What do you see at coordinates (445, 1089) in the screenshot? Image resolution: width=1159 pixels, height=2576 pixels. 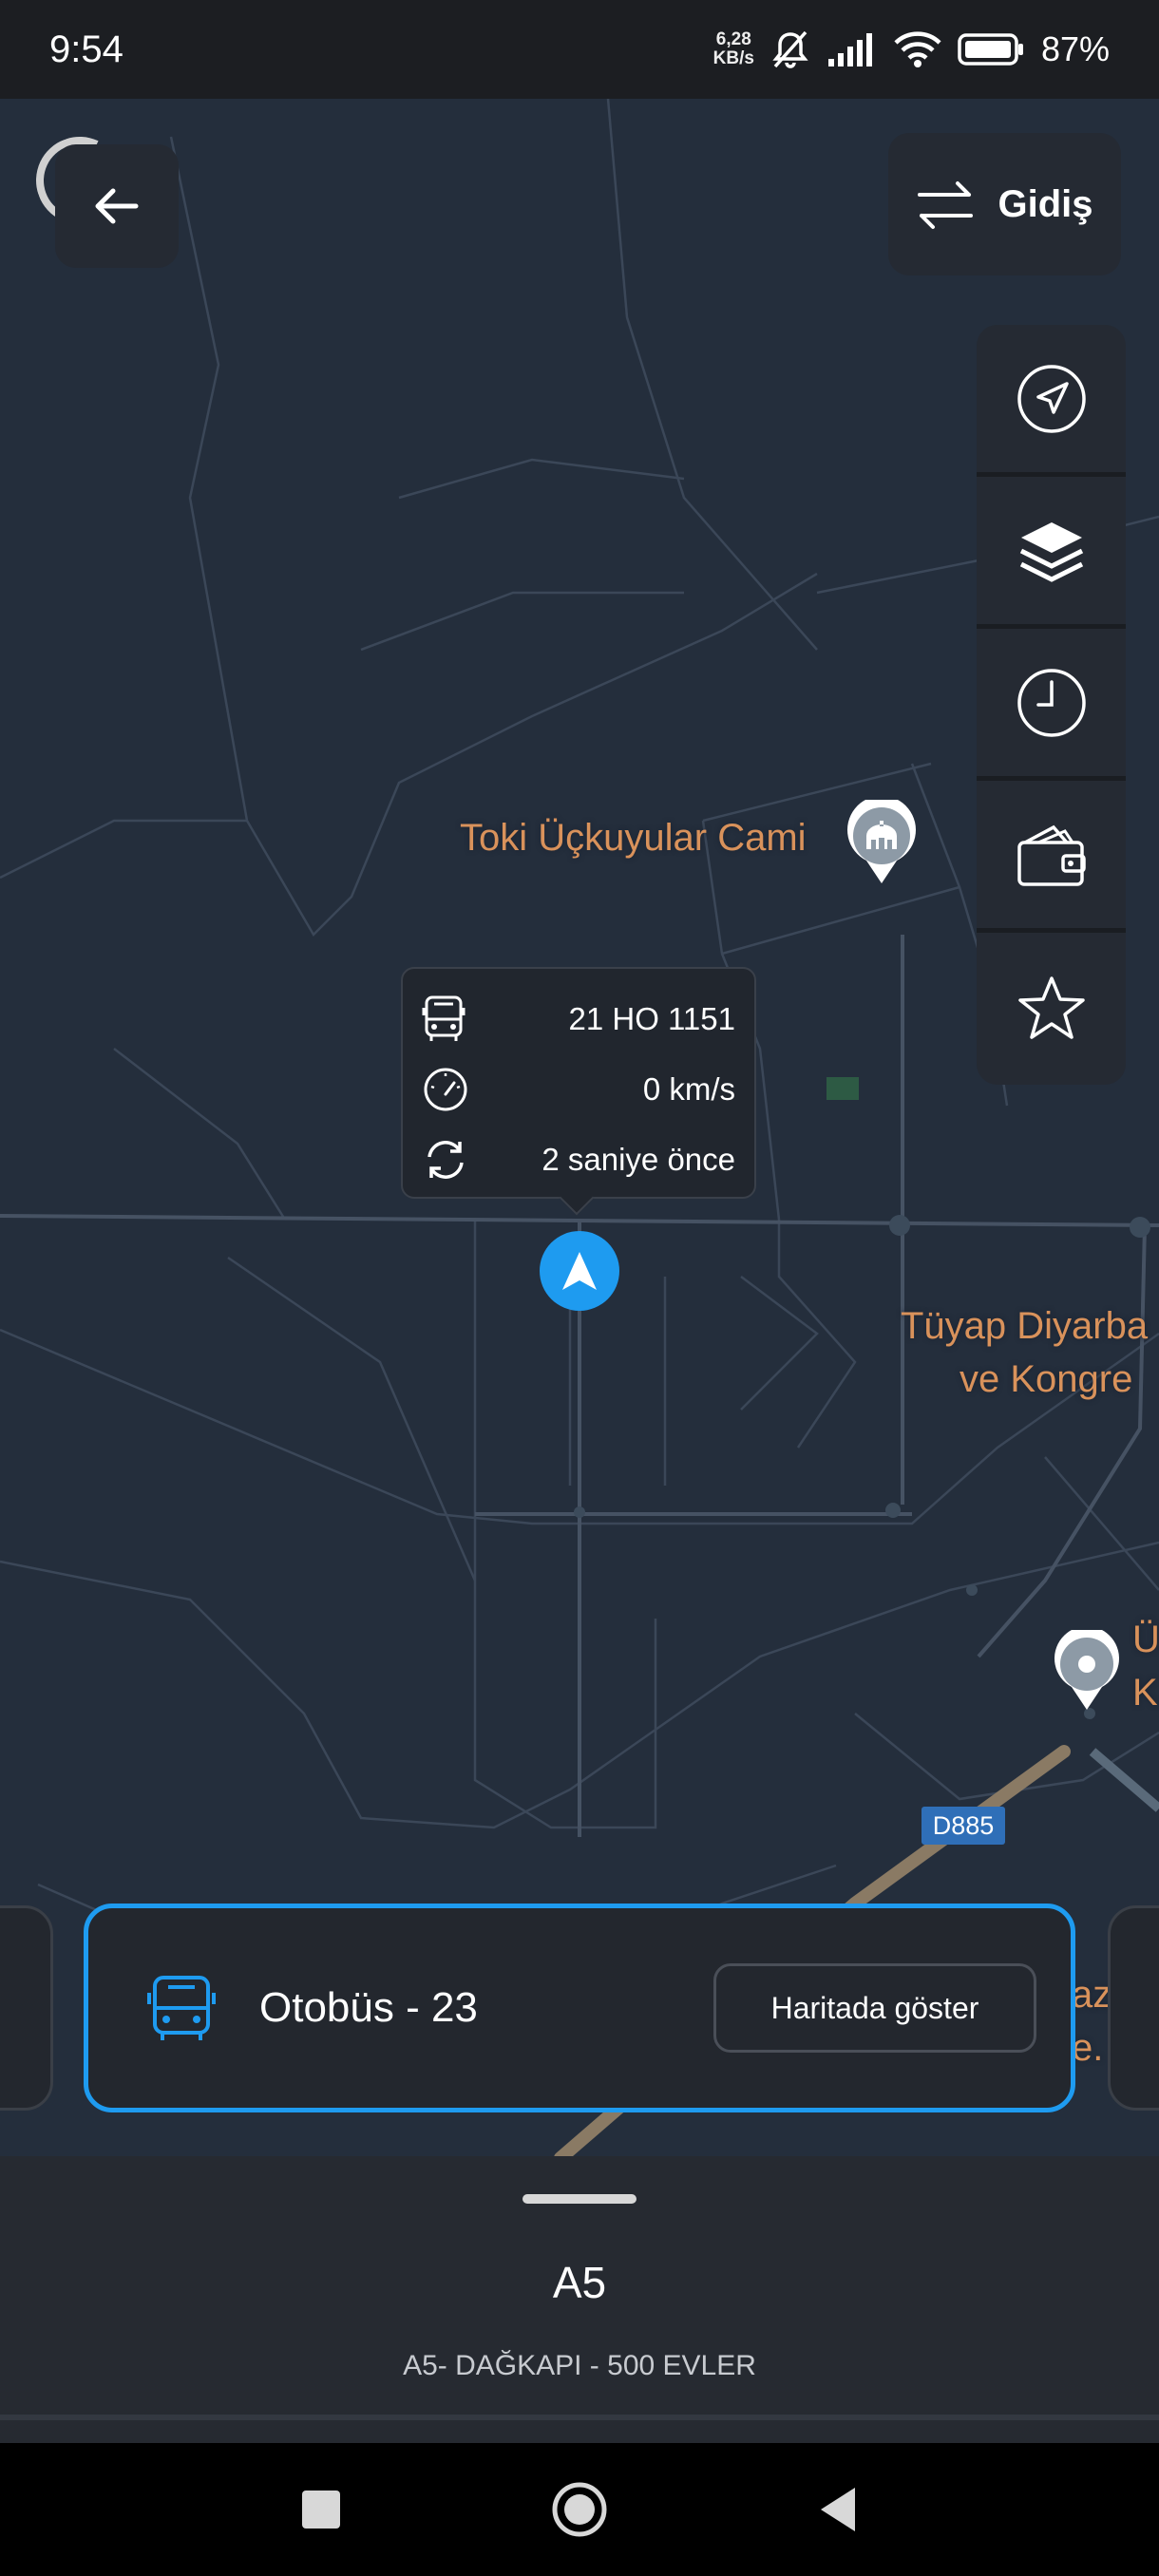 I see `speedometer-icon` at bounding box center [445, 1089].